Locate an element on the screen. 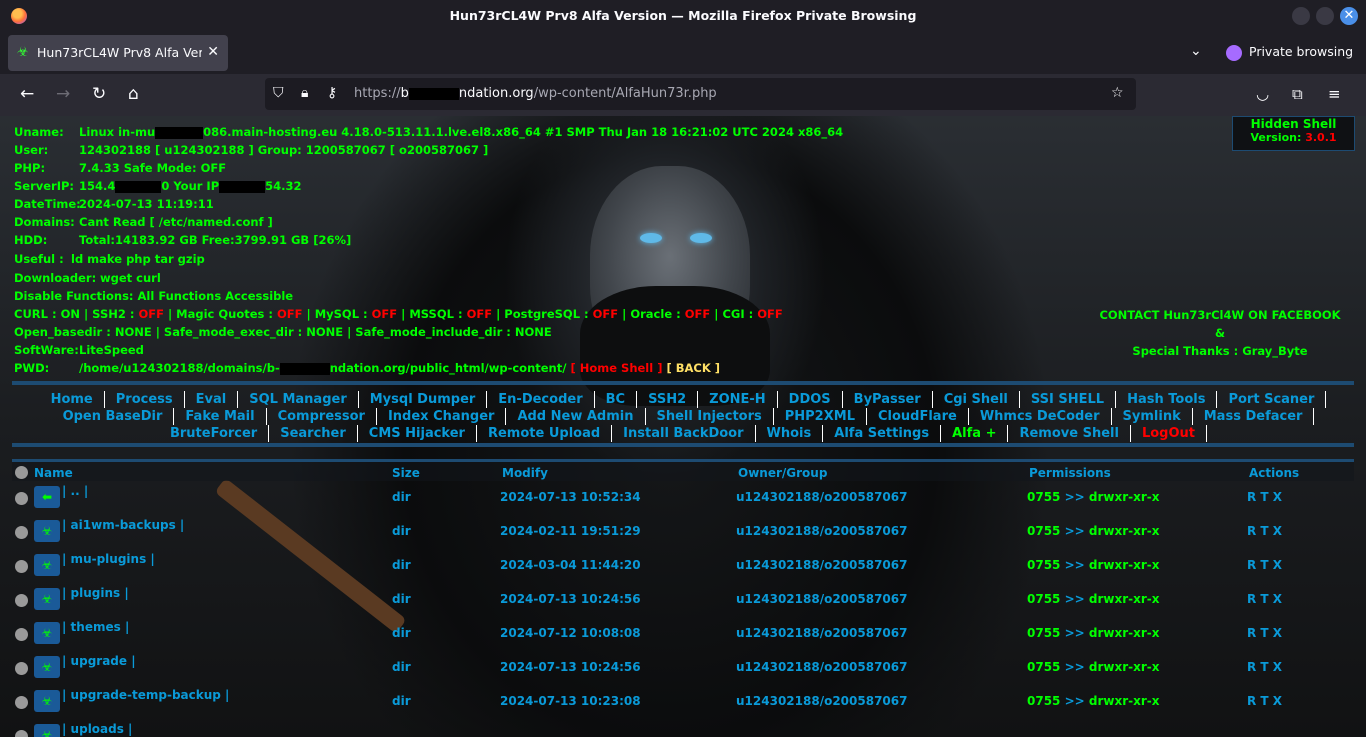  menu-ddos: DDOS is located at coordinates (810, 399).